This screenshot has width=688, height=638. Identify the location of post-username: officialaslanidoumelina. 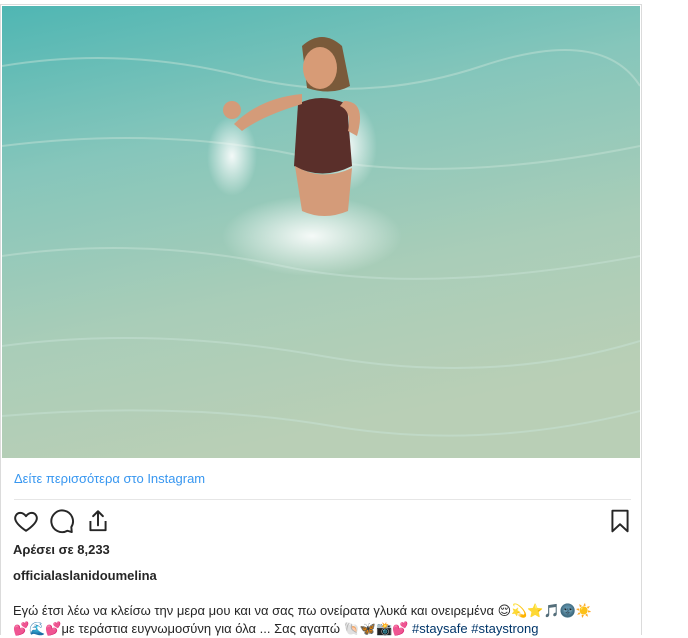
(85, 575).